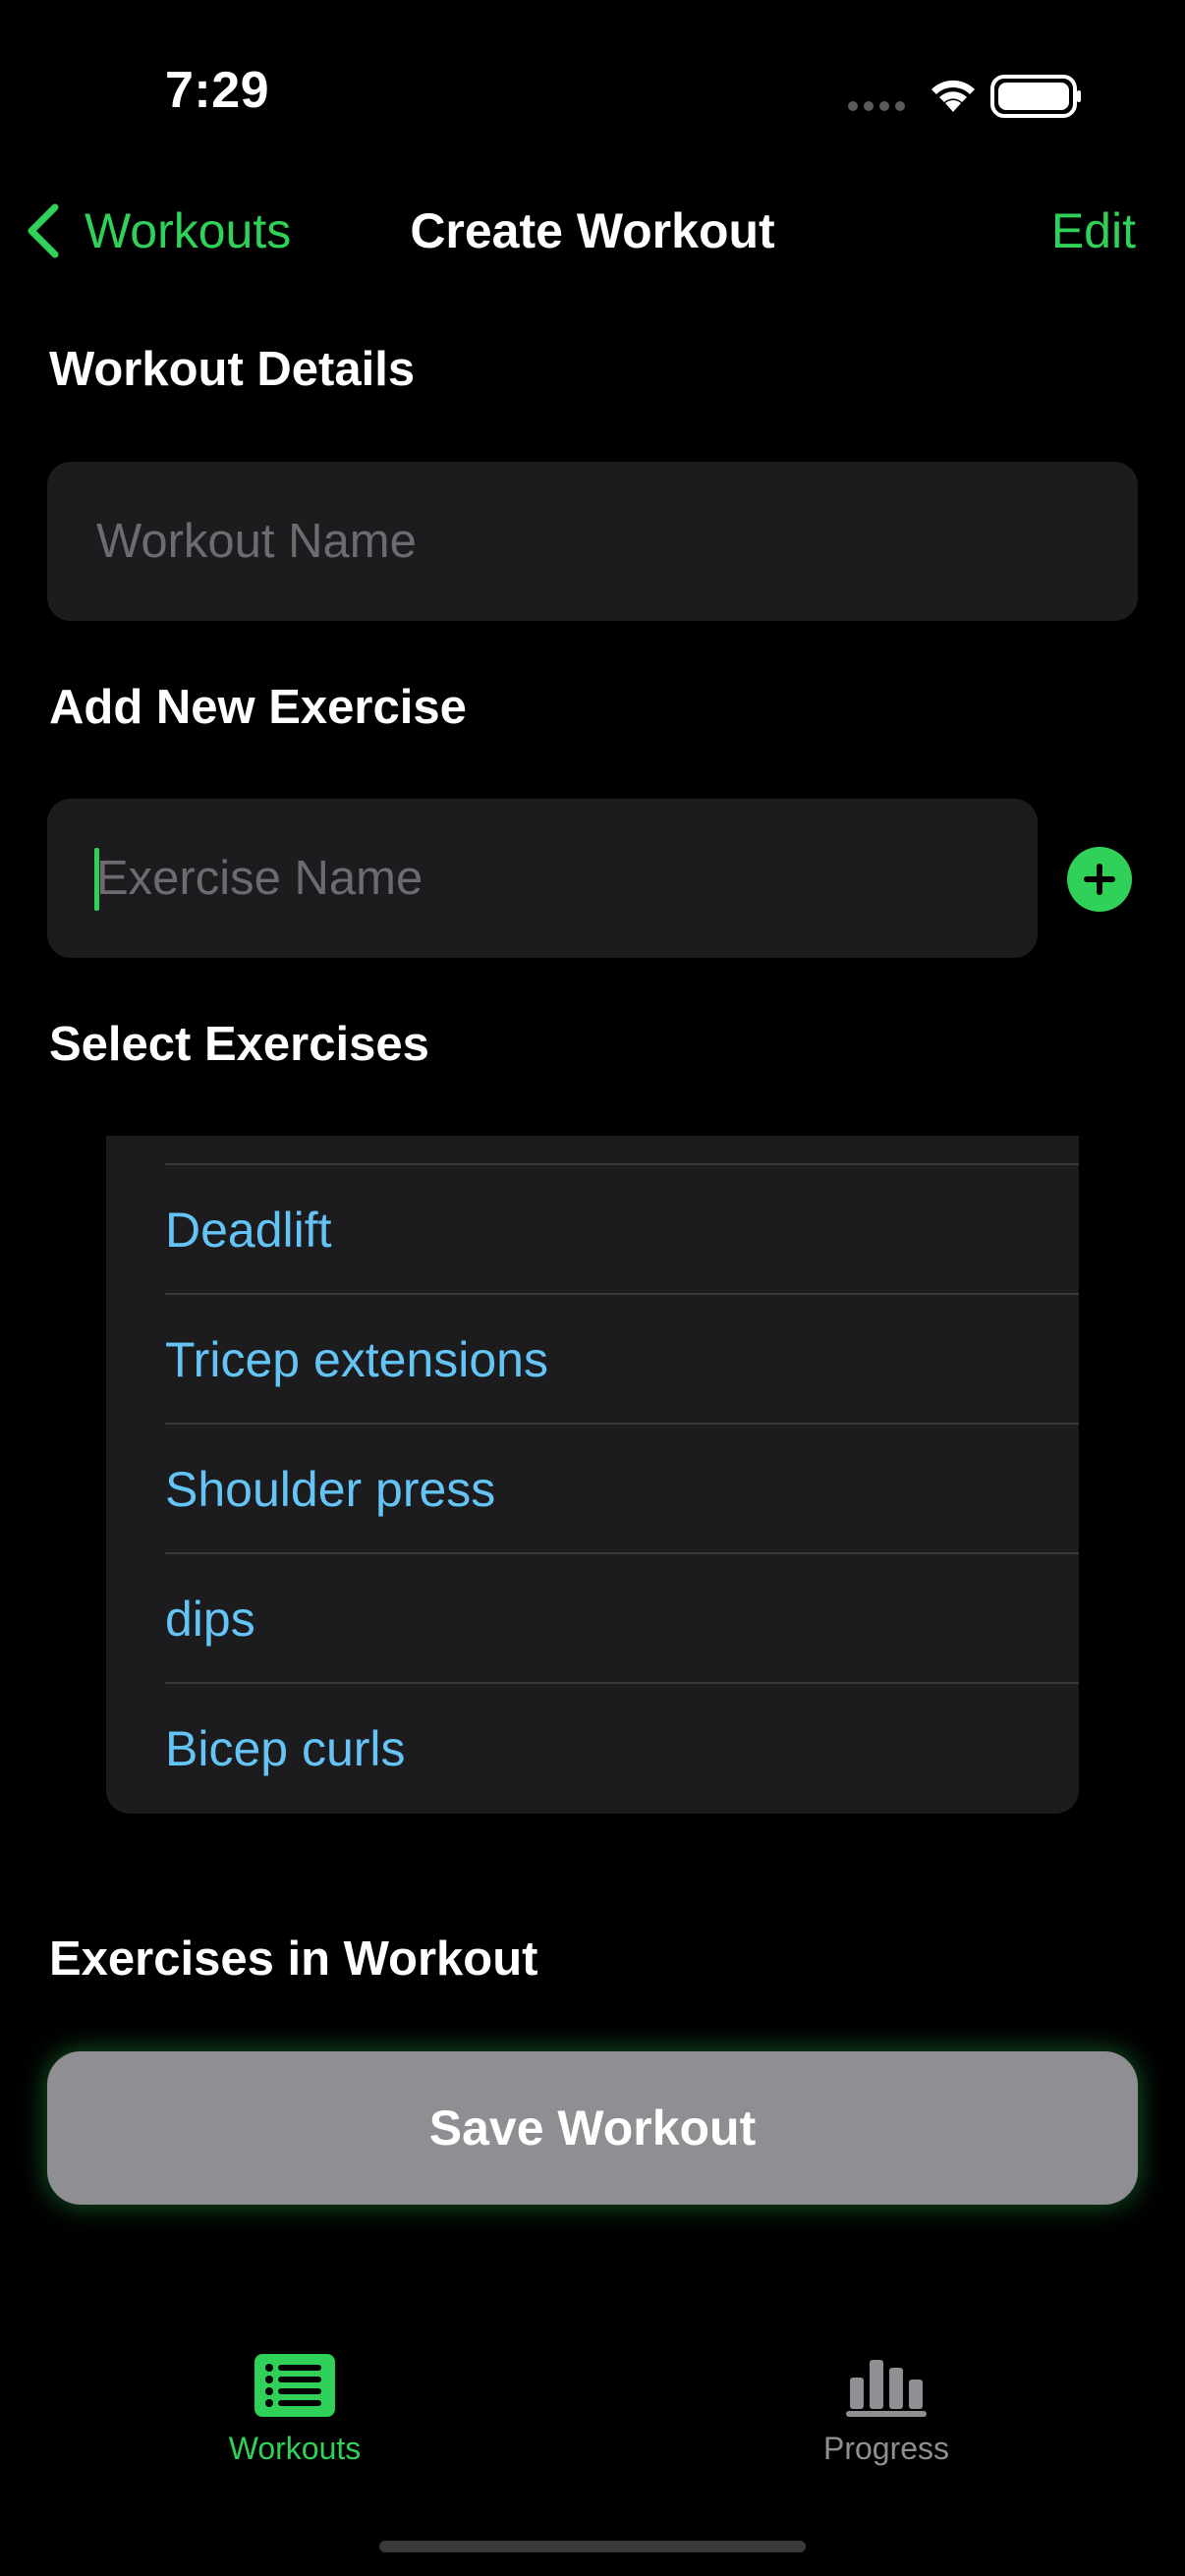 This screenshot has width=1185, height=2576. I want to click on chevron-left-icon, so click(44, 230).